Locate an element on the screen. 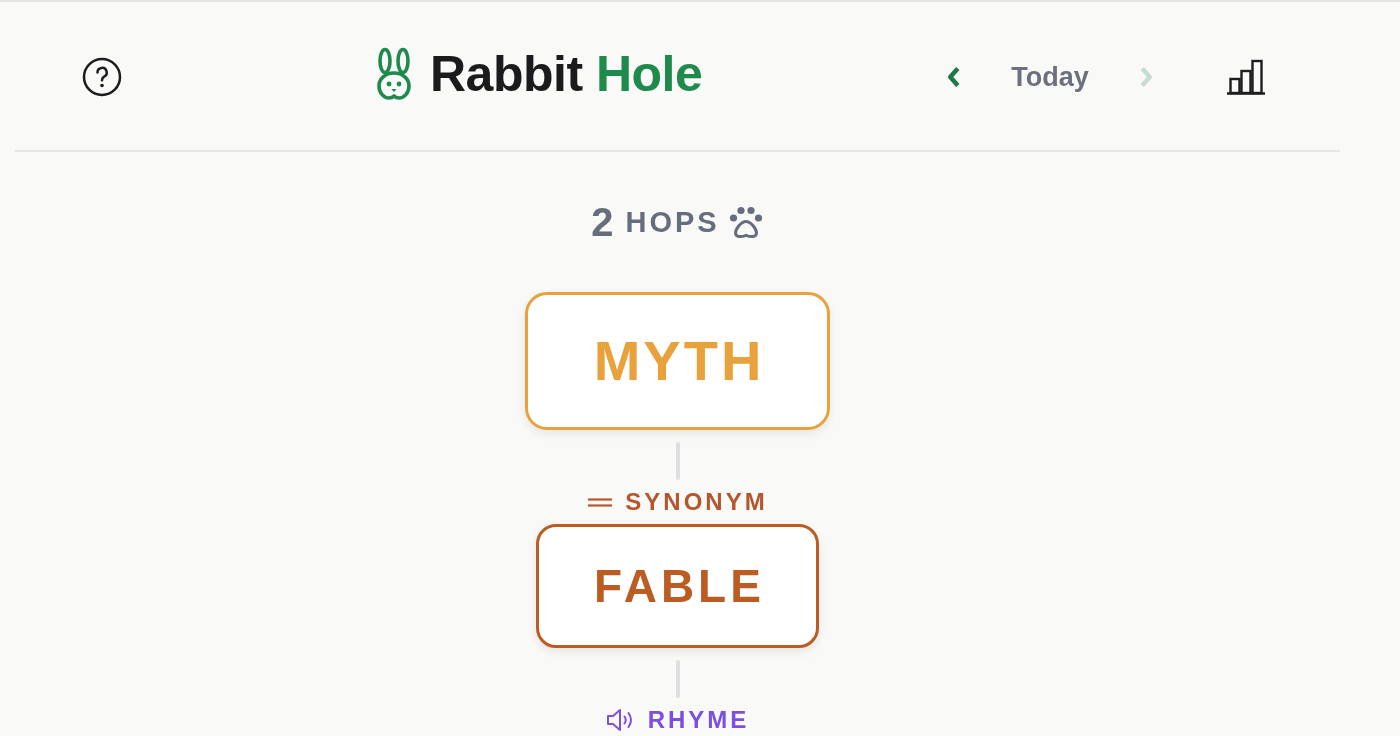  hops-count: 2 is located at coordinates (602, 222).